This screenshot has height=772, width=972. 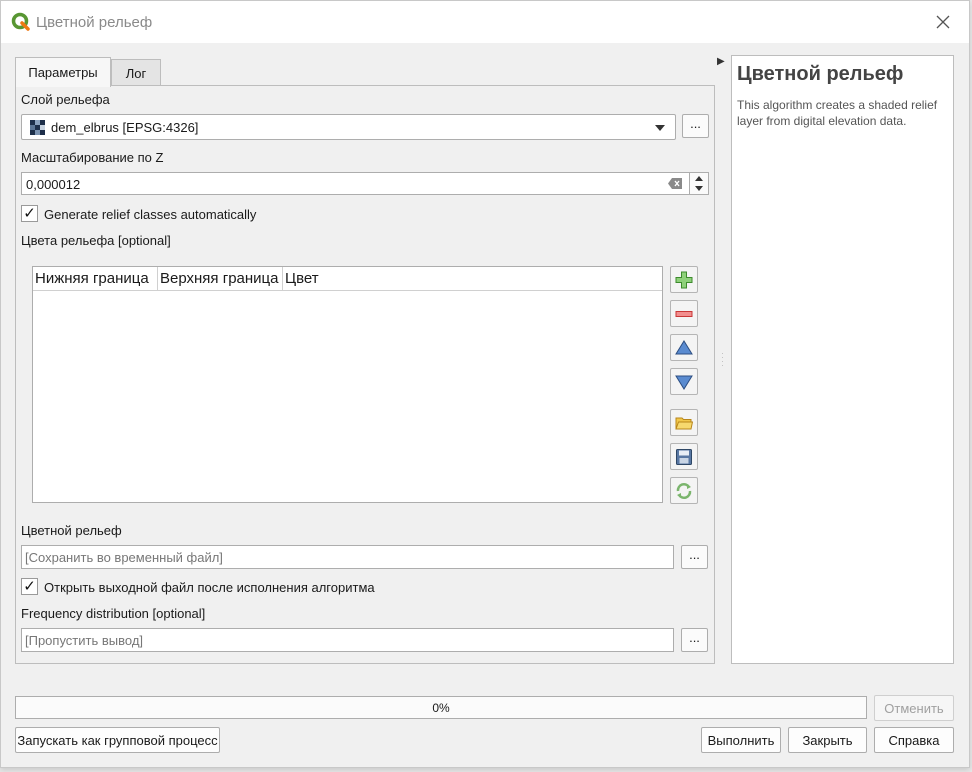 What do you see at coordinates (63, 72) in the screenshot?
I see `tab-parameters: Параметры` at bounding box center [63, 72].